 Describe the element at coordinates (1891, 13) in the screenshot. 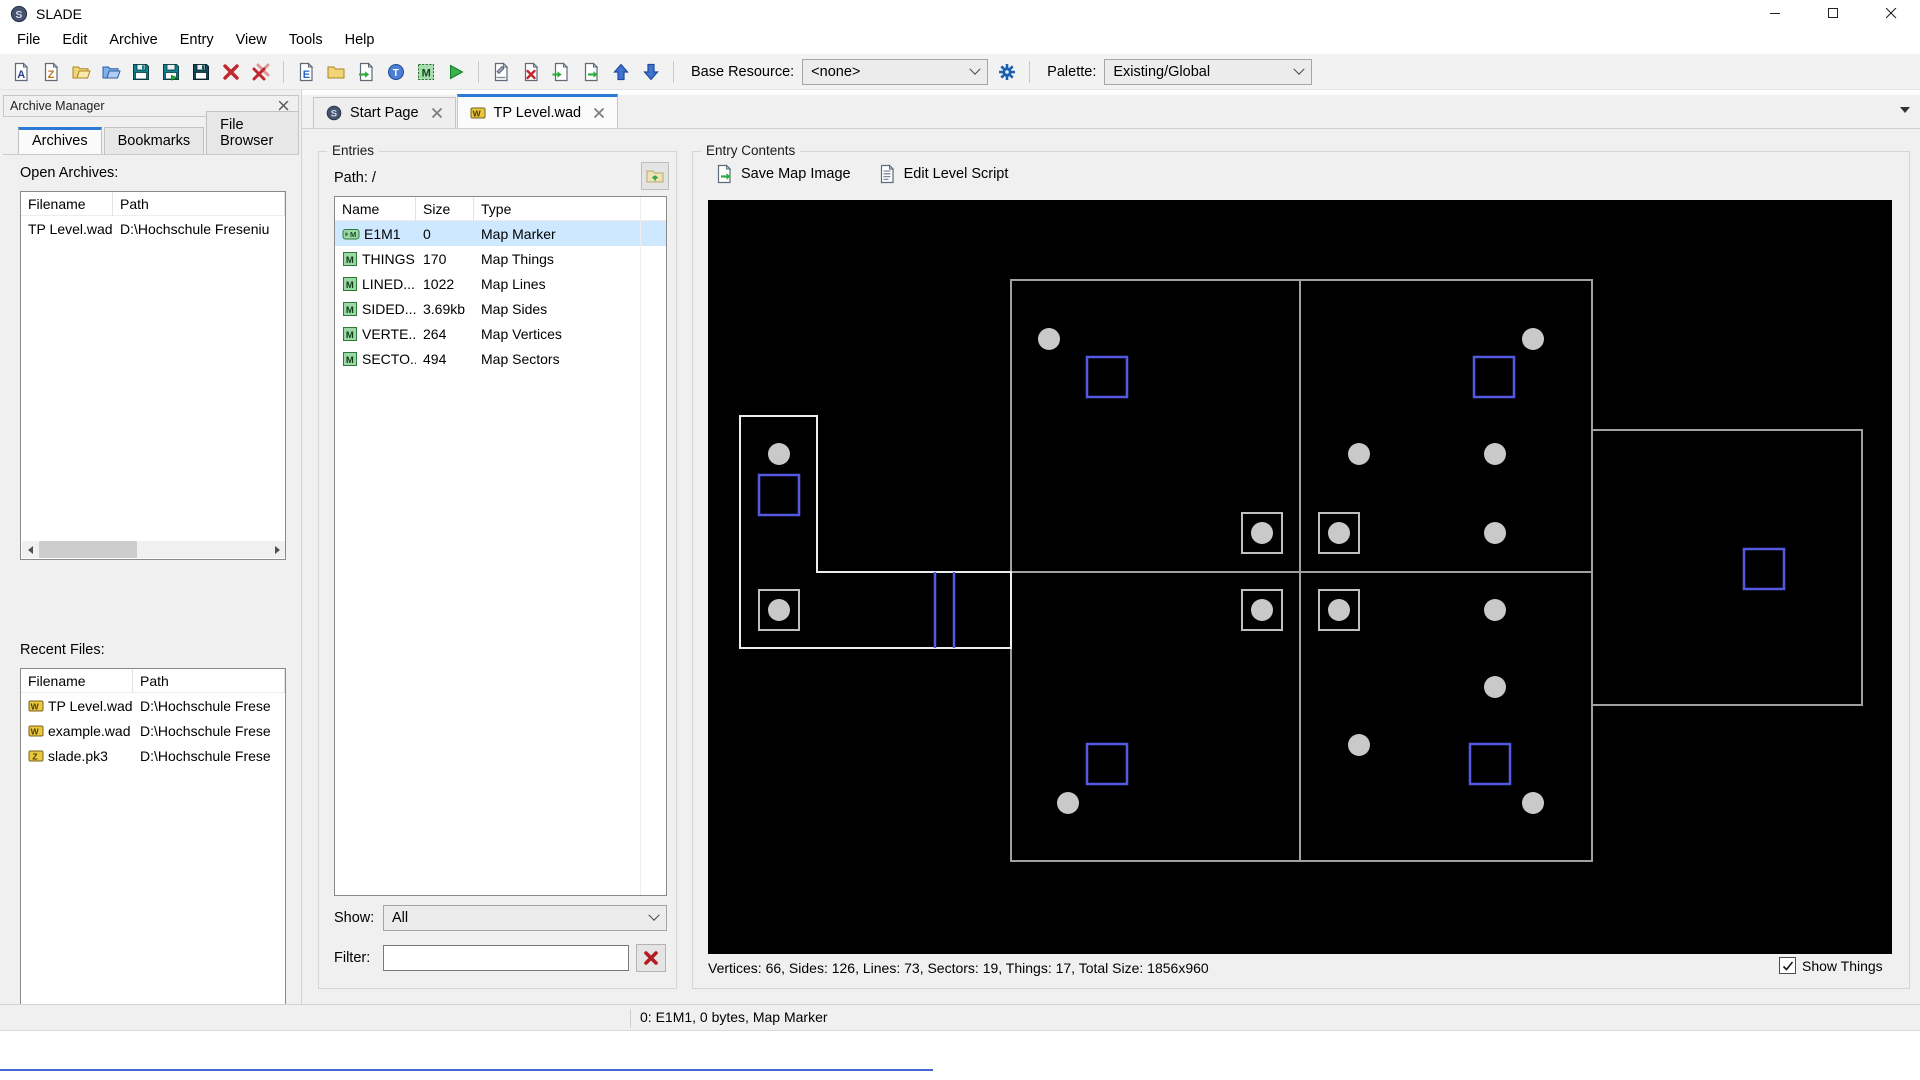

I see `close-button` at that location.